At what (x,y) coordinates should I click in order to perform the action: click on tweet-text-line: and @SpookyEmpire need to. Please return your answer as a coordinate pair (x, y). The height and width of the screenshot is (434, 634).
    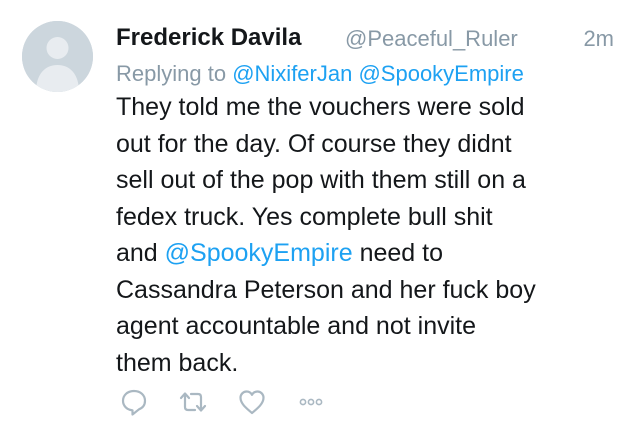
    Looking at the image, I should click on (361, 253).